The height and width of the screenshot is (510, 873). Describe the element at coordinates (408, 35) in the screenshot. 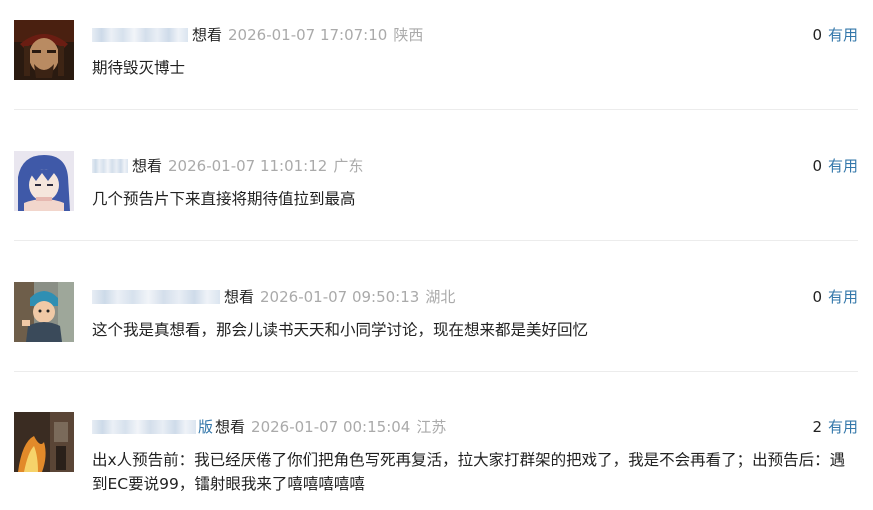

I see `comment-location: 陕西` at that location.